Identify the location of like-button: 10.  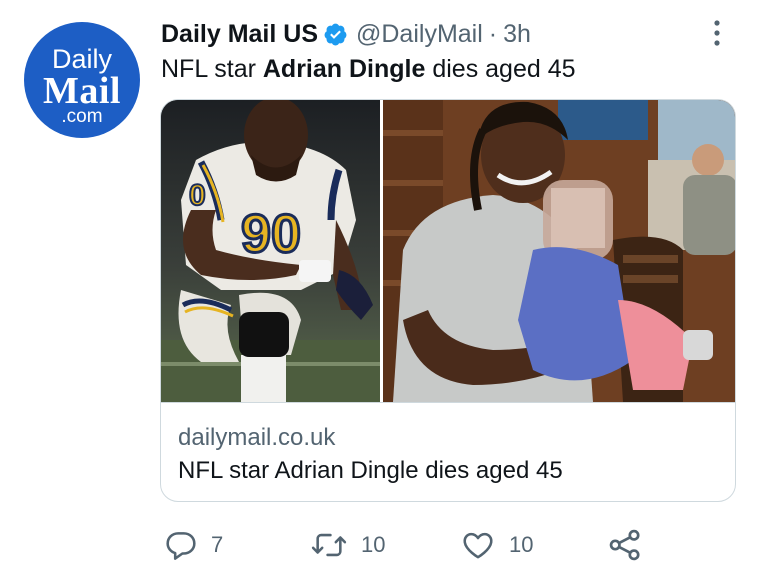
(496, 545).